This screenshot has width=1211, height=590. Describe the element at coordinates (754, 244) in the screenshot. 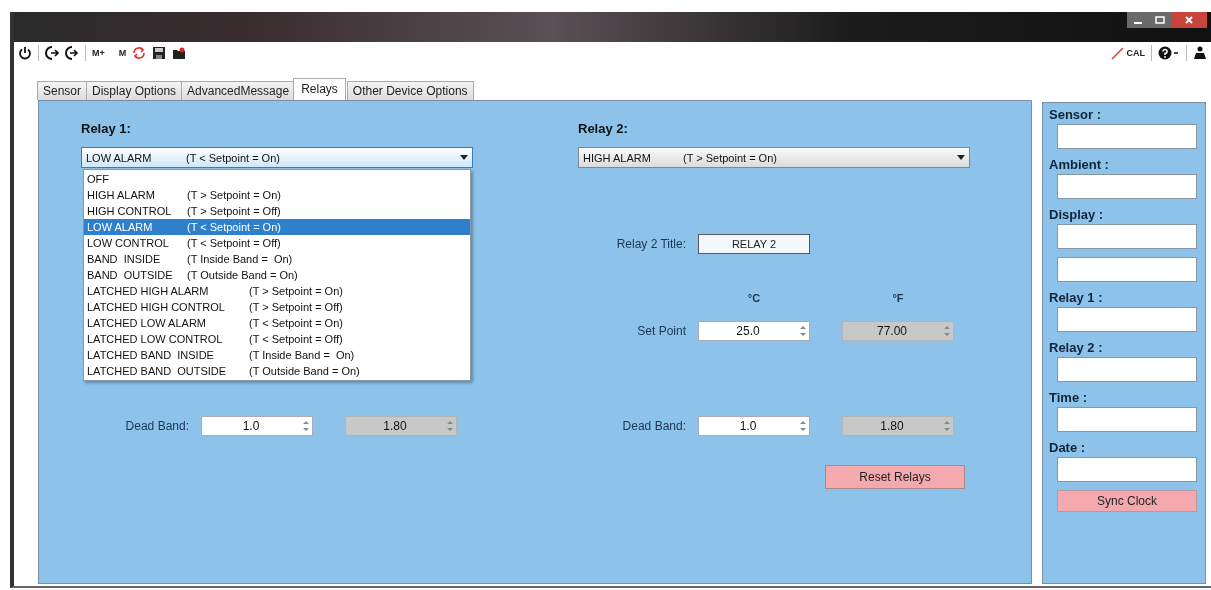

I see `relay-title-field: RELAY 2` at that location.